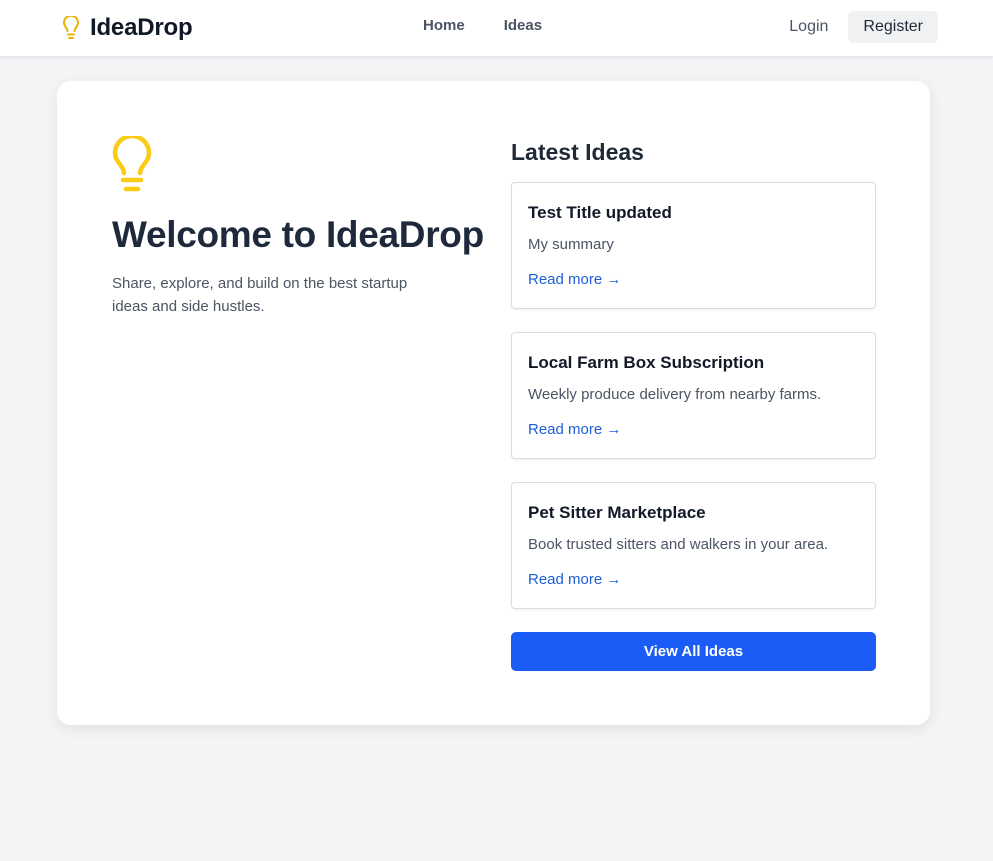  I want to click on idea-title: Pet Sitter Marketplace, so click(617, 512).